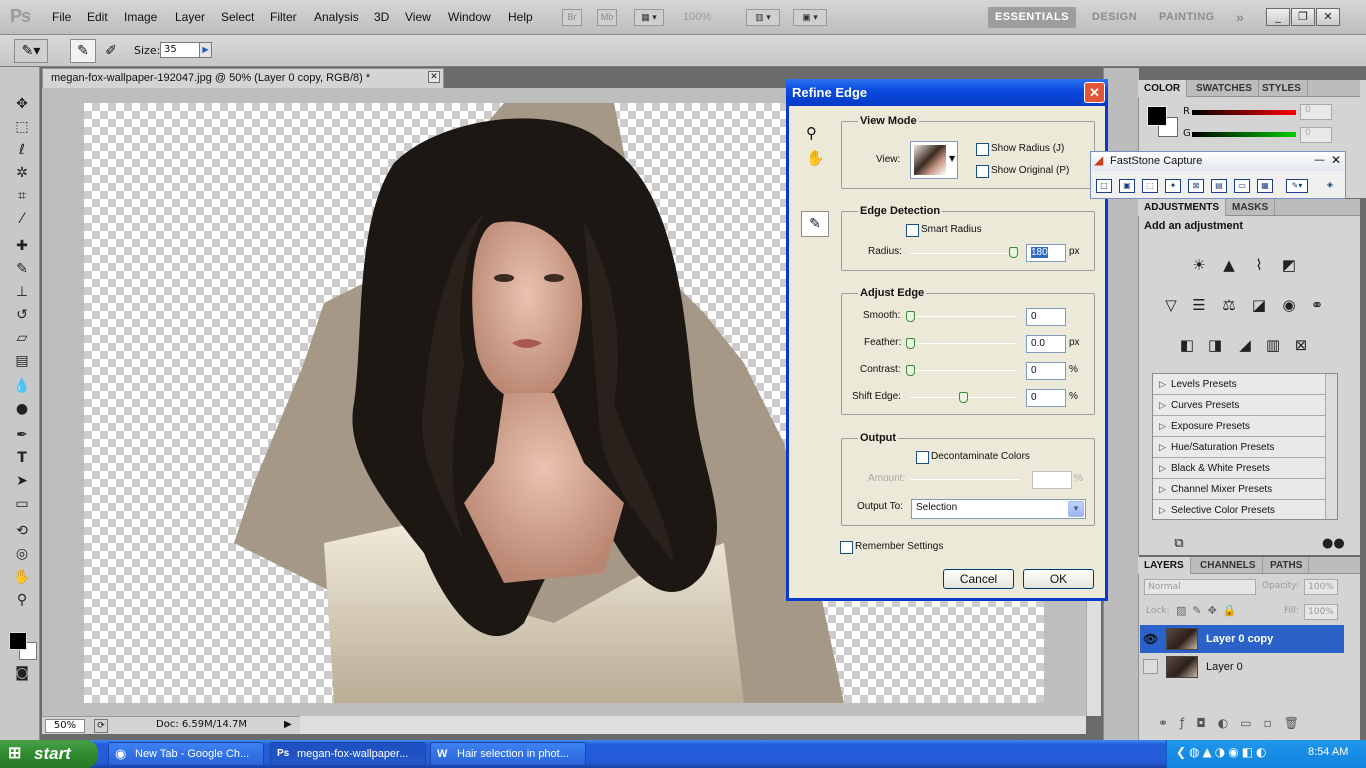 The width and height of the screenshot is (1366, 768). Describe the element at coordinates (1328, 17) in the screenshot. I see `close-button: ✕` at that location.